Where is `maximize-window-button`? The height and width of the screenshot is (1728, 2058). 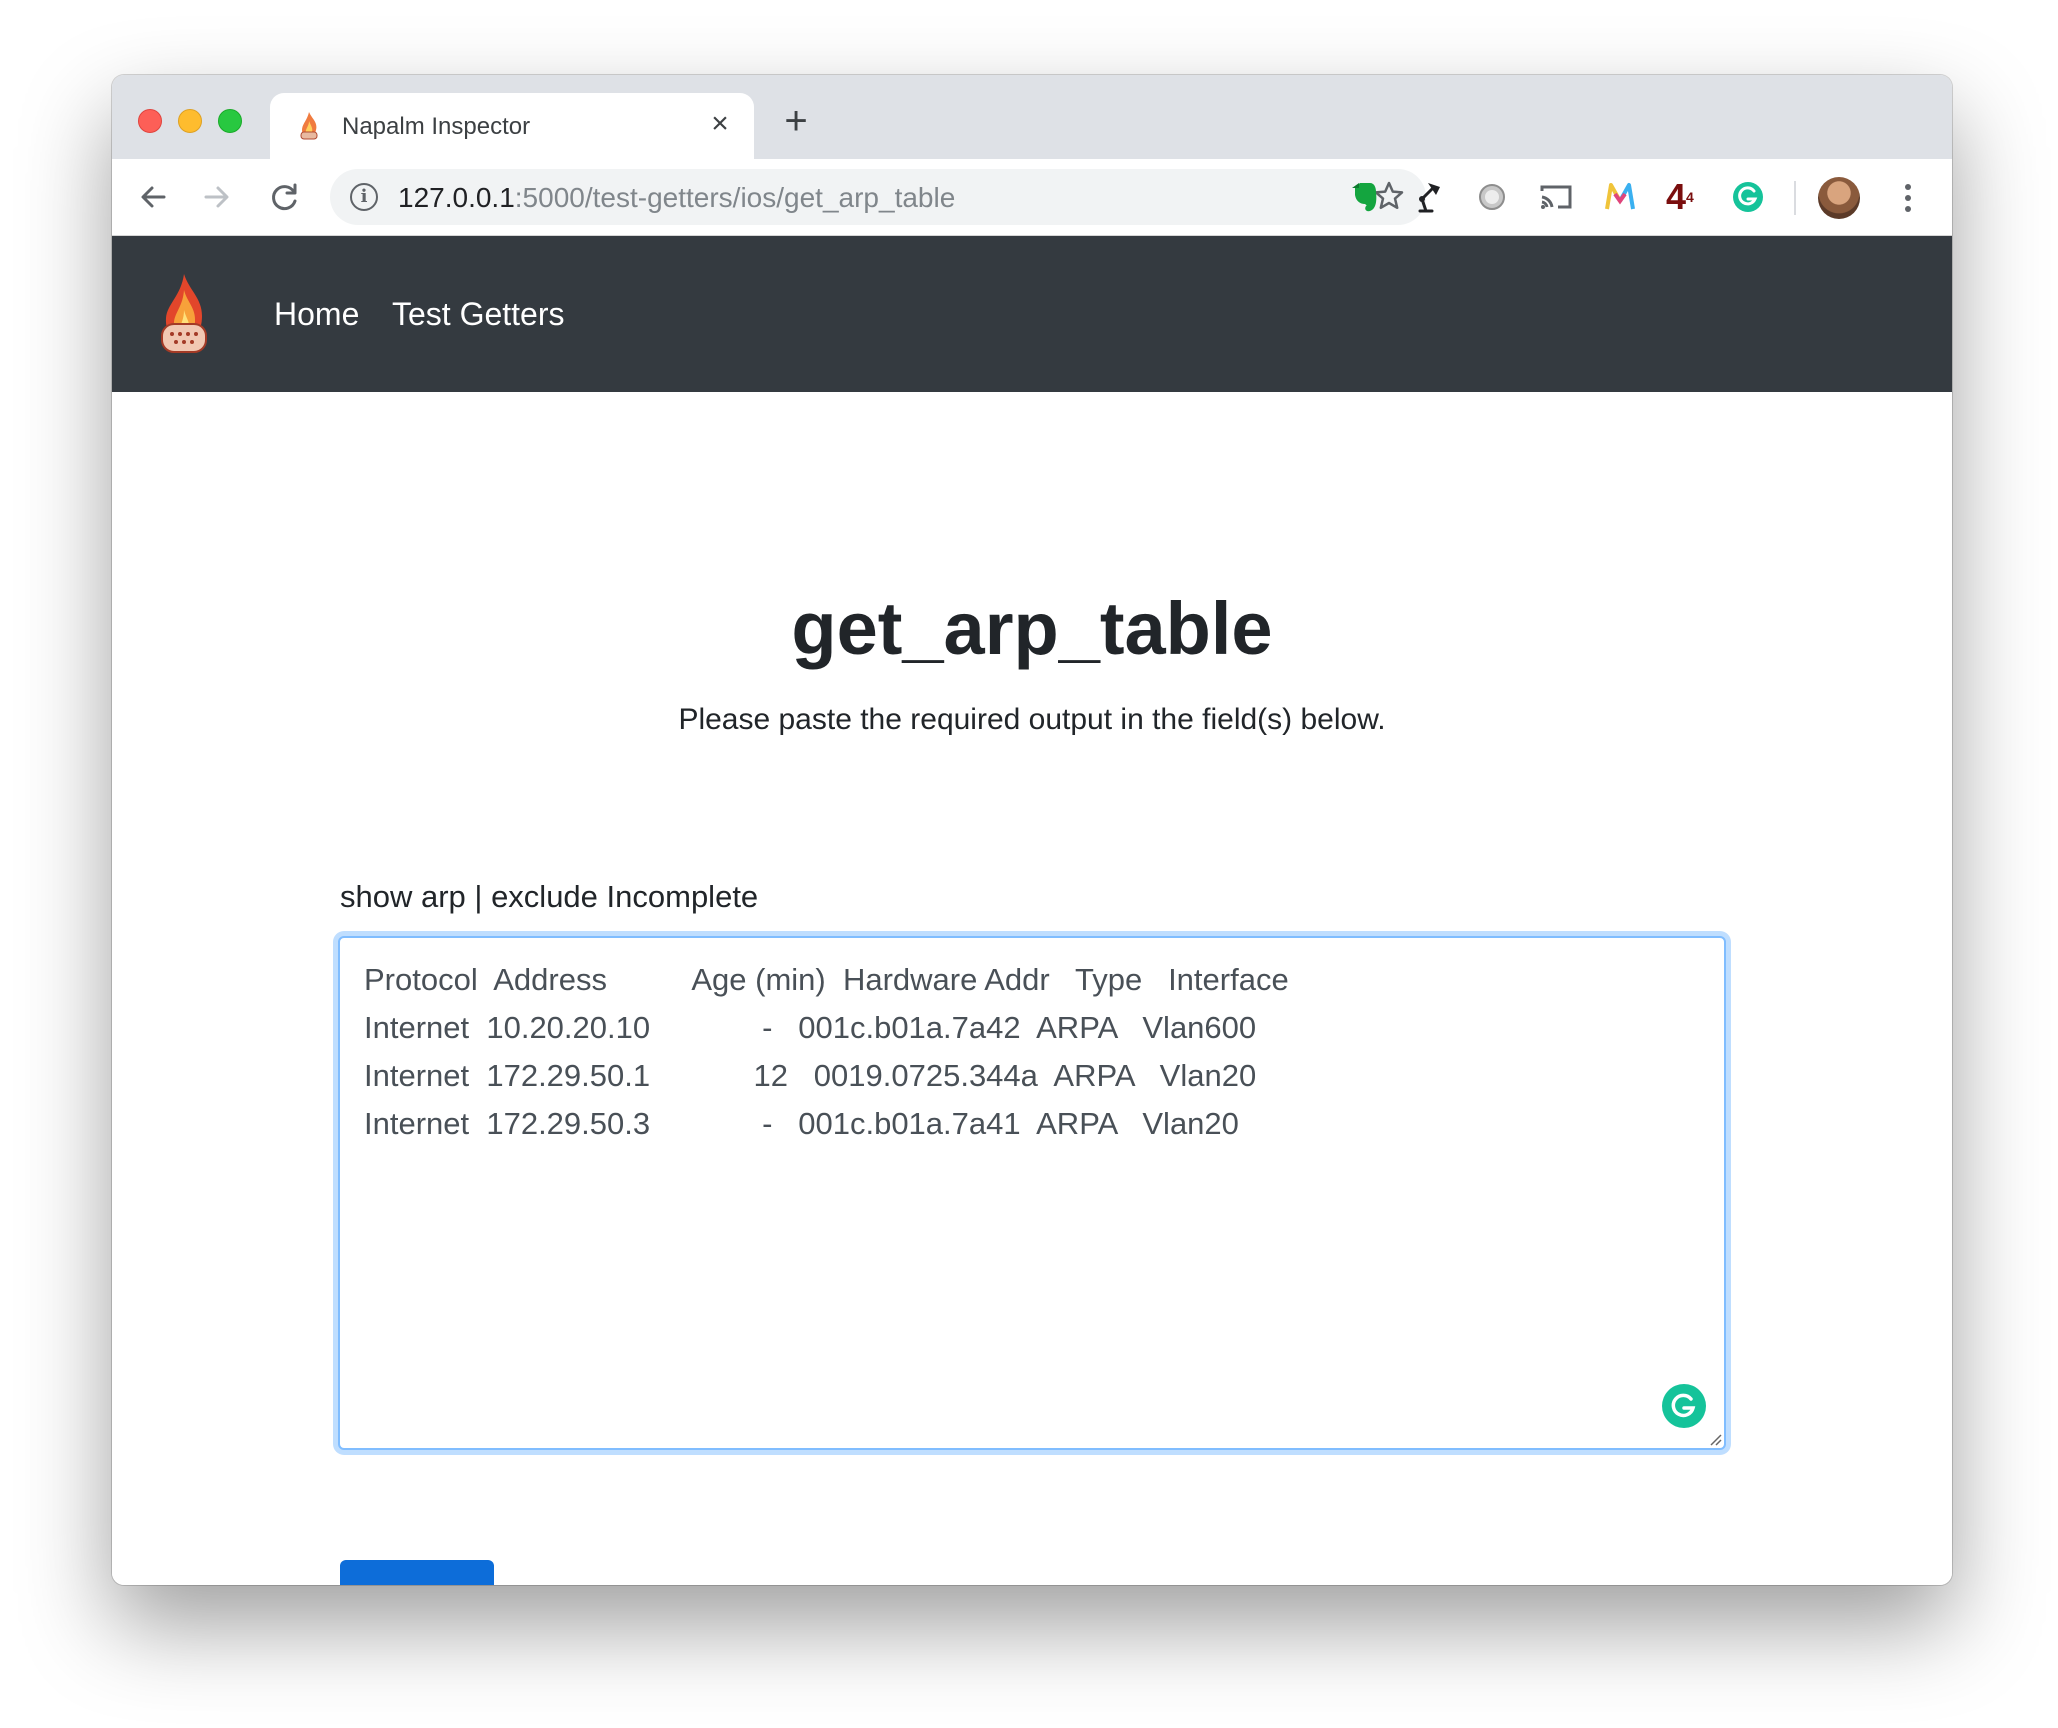 maximize-window-button is located at coordinates (230, 121).